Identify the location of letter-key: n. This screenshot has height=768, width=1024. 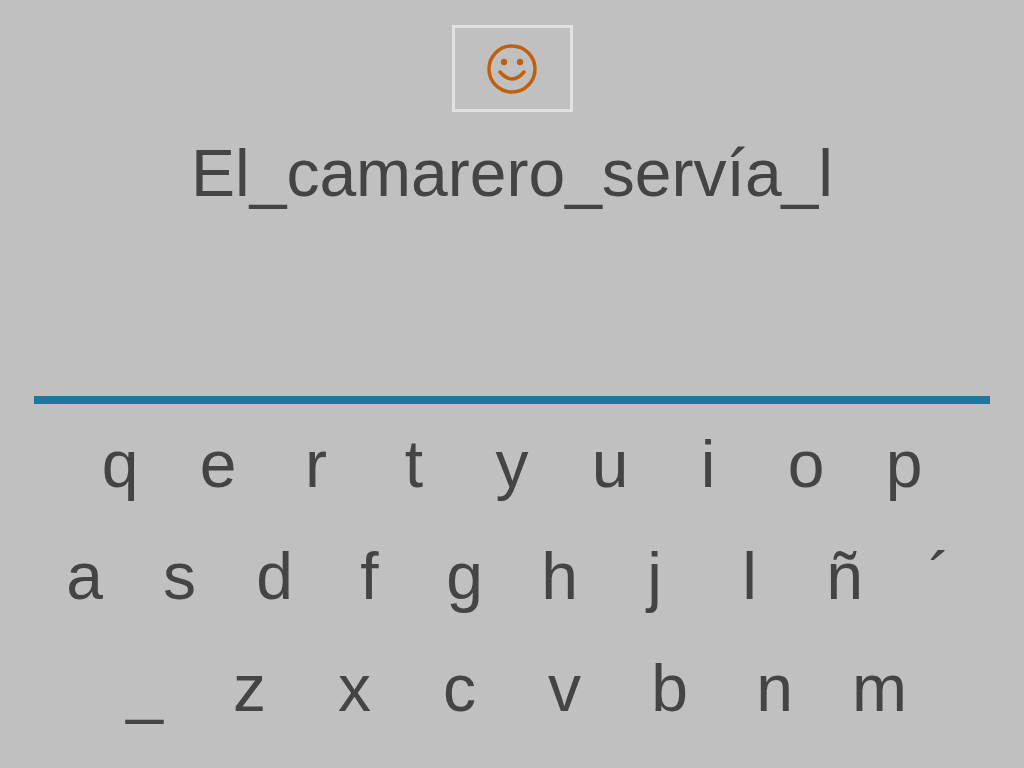
(774, 688).